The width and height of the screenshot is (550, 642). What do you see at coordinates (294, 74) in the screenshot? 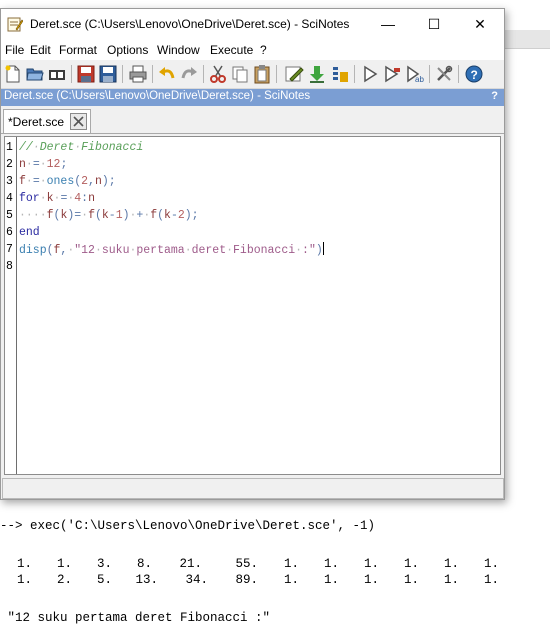
I see `indent-icon` at bounding box center [294, 74].